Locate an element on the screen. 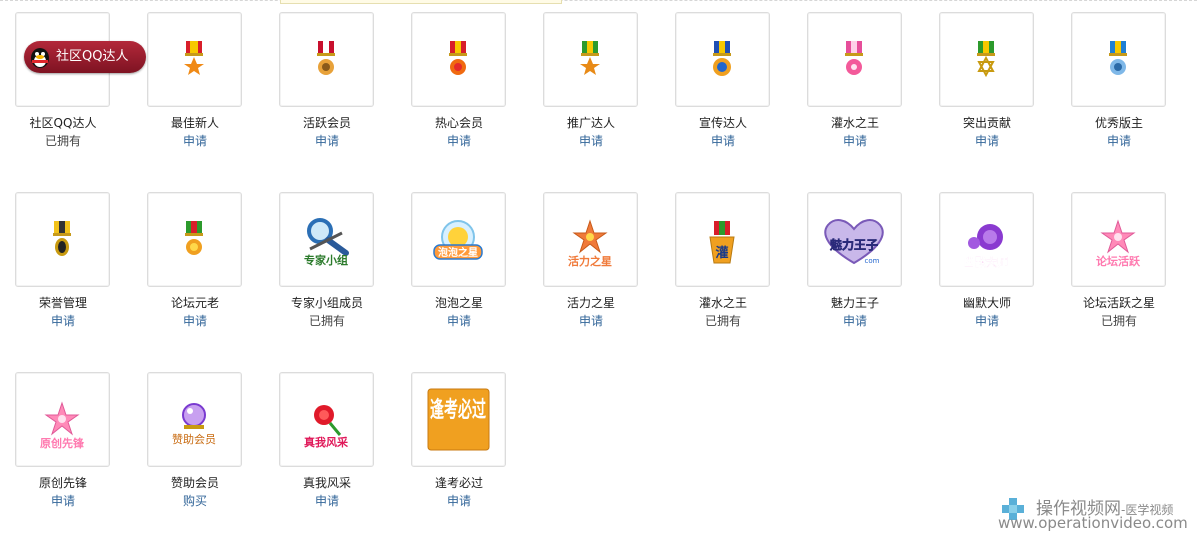  medal-image-box: 原创先锋 is located at coordinates (62, 419).